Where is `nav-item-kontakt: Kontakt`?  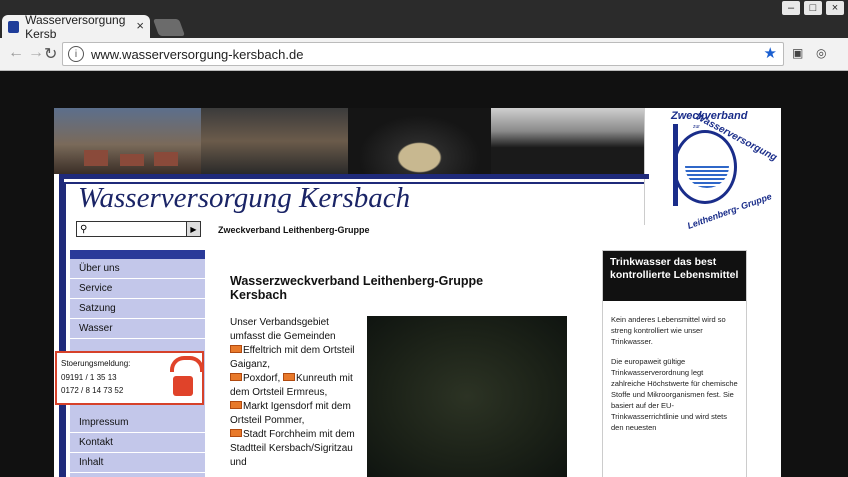 nav-item-kontakt: Kontakt is located at coordinates (137, 443).